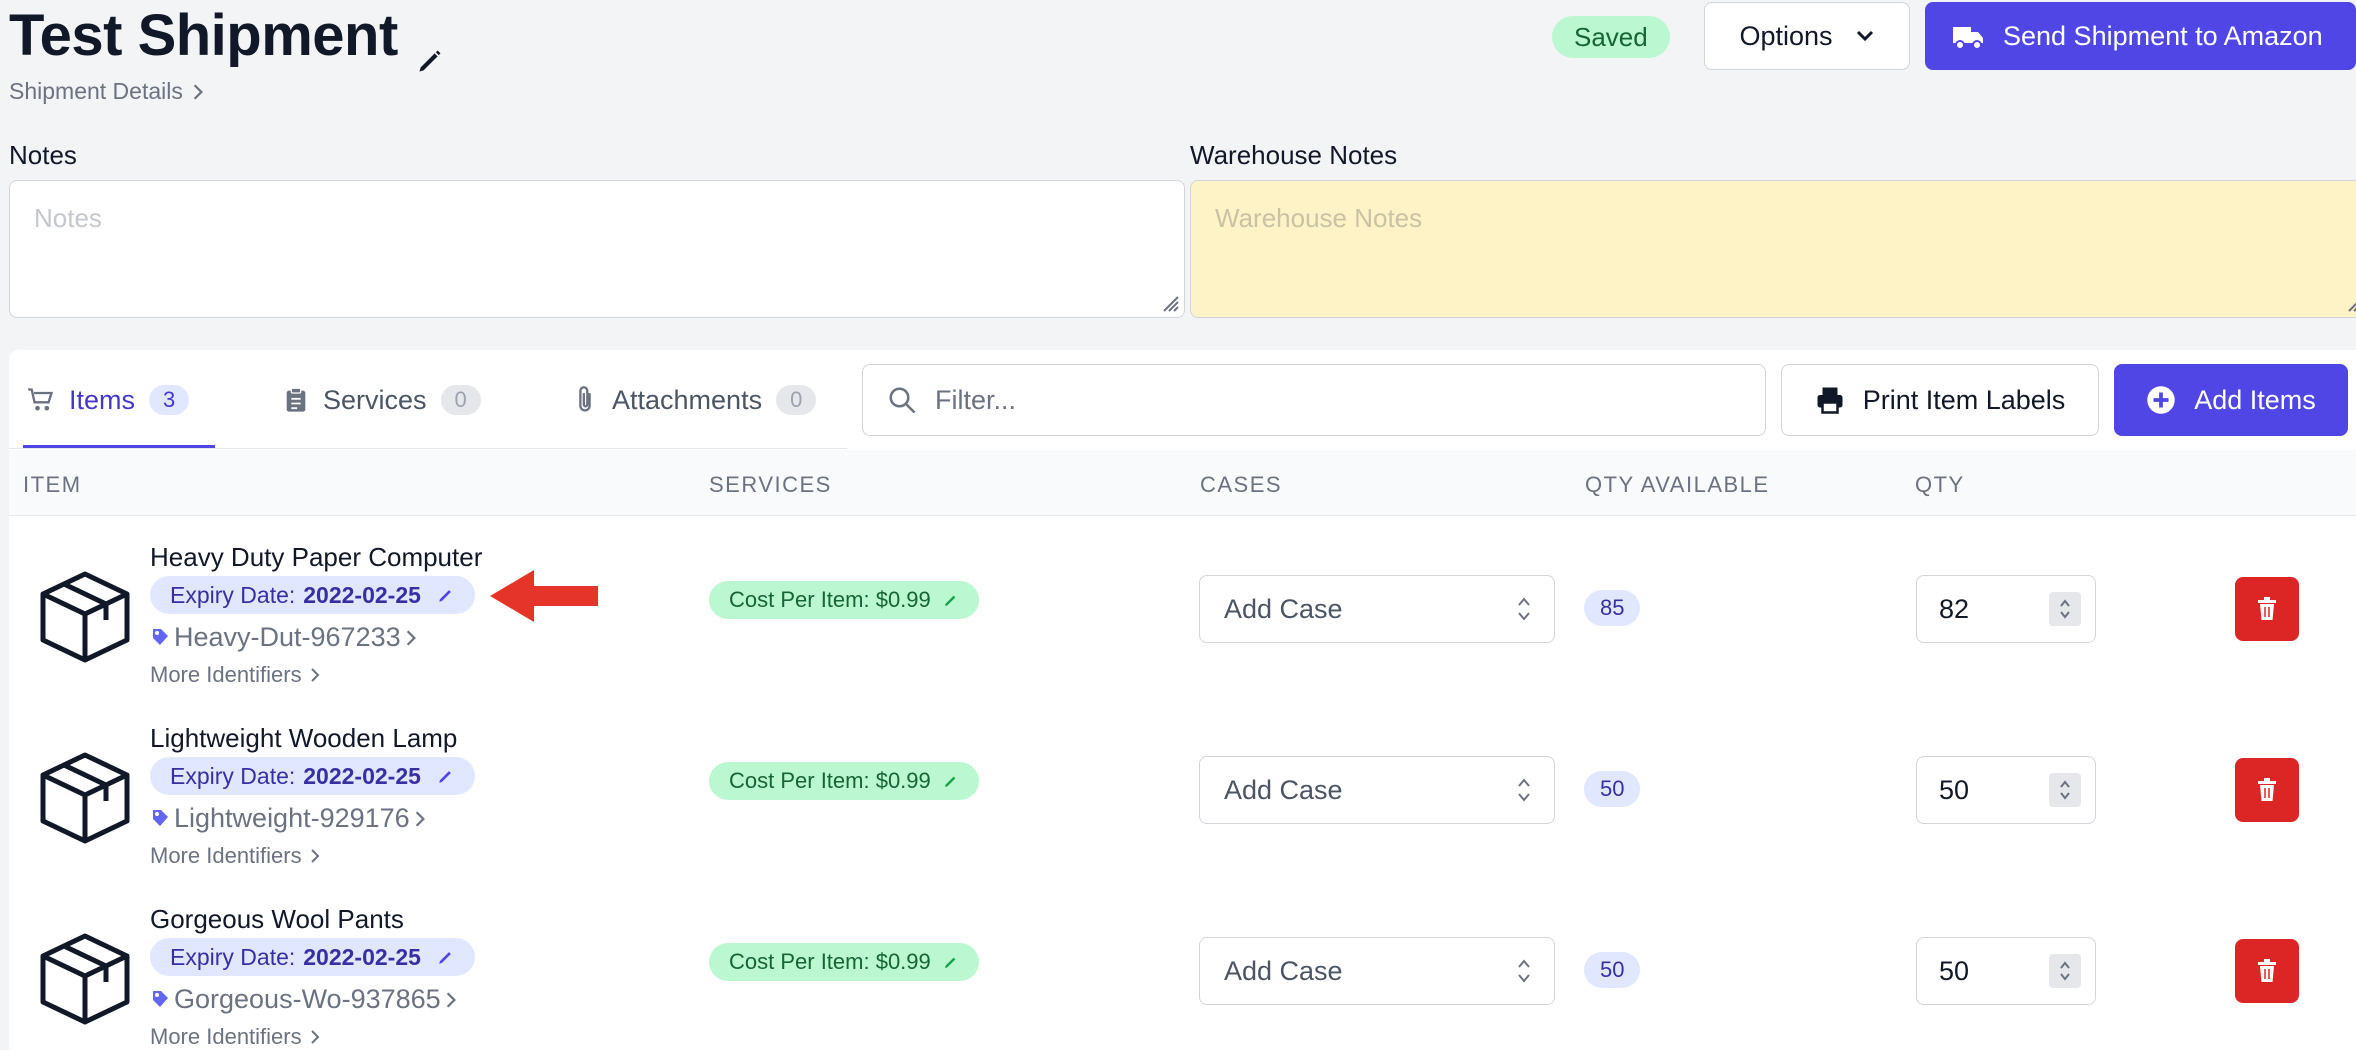 The height and width of the screenshot is (1050, 2356). I want to click on options-button: Options, so click(1807, 36).